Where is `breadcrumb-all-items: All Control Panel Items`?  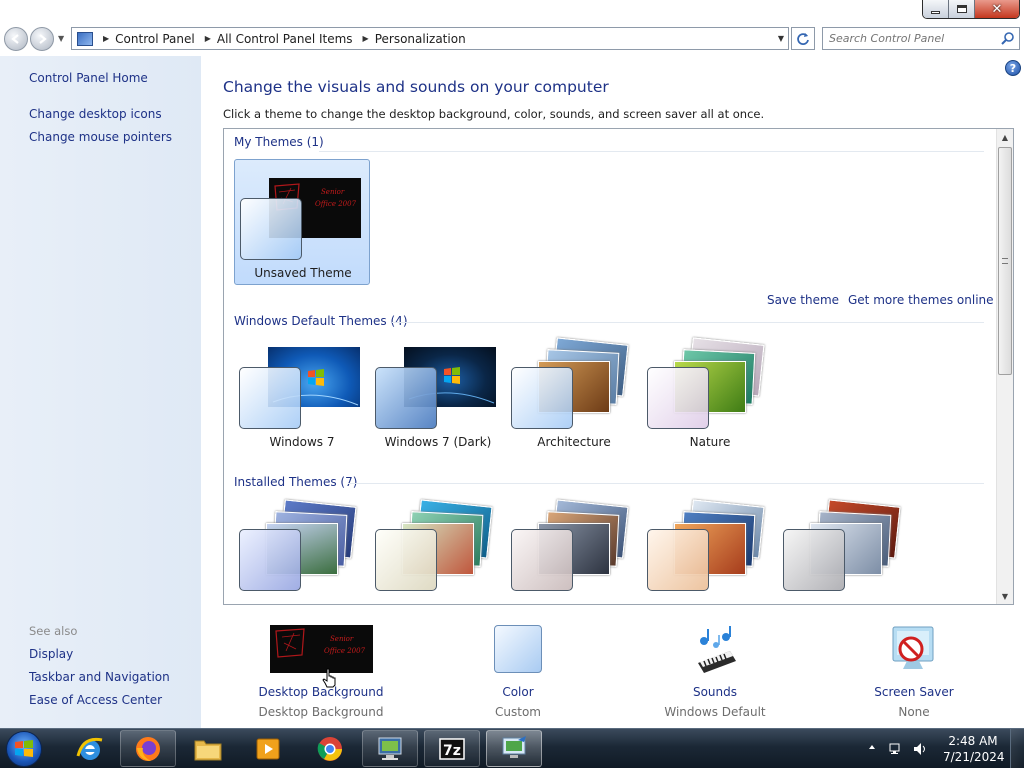
breadcrumb-all-items: All Control Panel Items is located at coordinates (285, 39).